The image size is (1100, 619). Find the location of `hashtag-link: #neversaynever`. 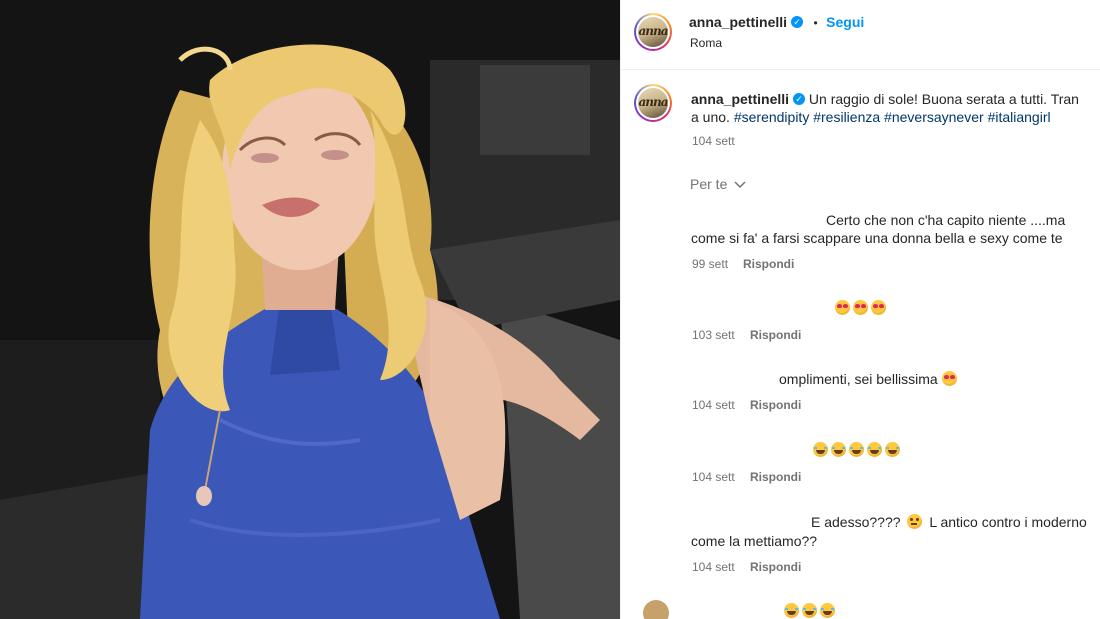

hashtag-link: #neversaynever is located at coordinates (934, 117).